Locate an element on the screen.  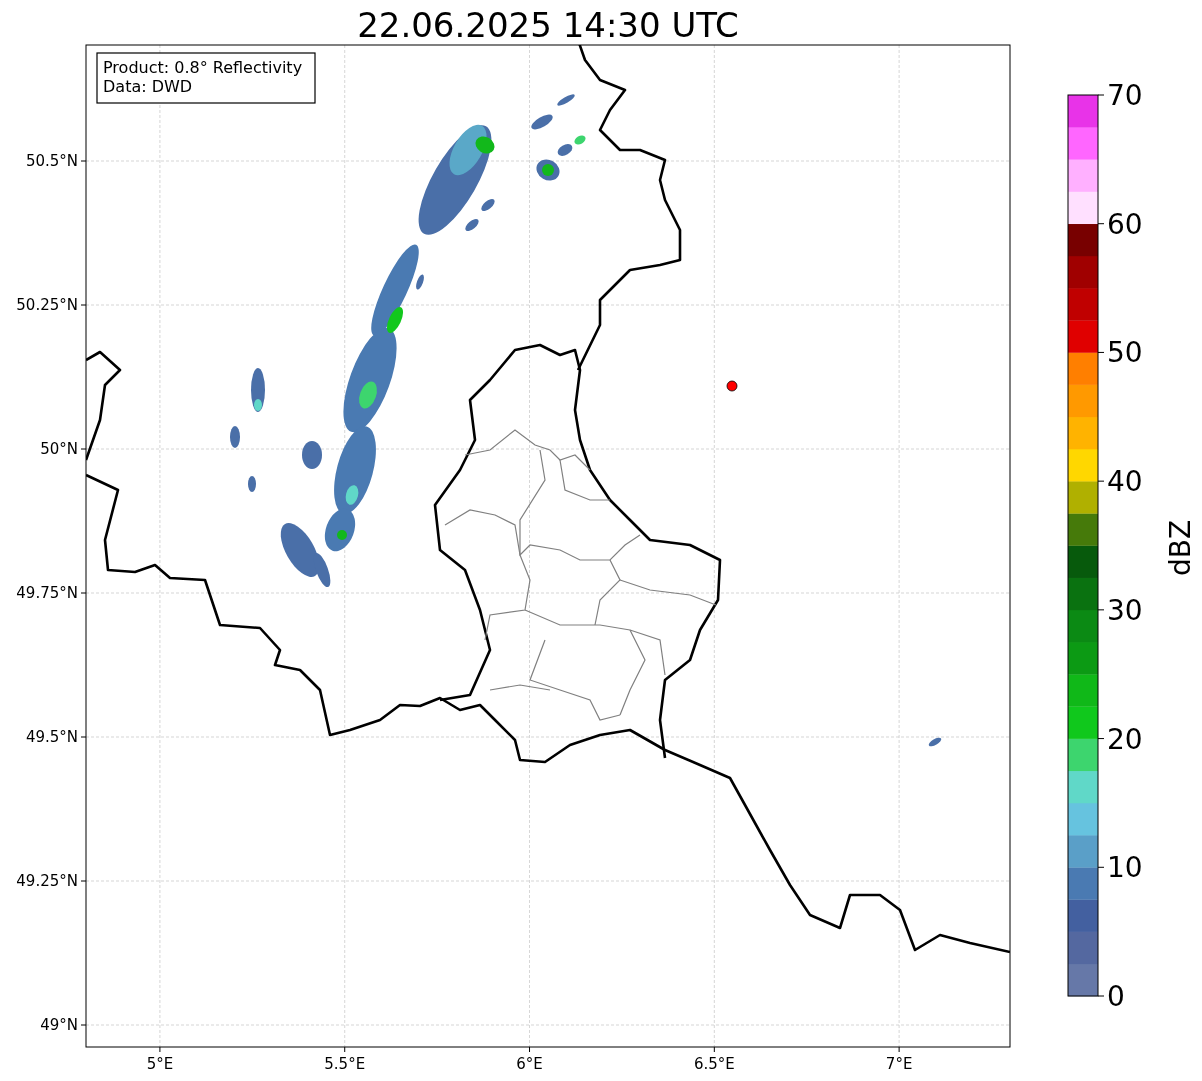
latitude-label: 49.5°N is located at coordinates (51, 737).